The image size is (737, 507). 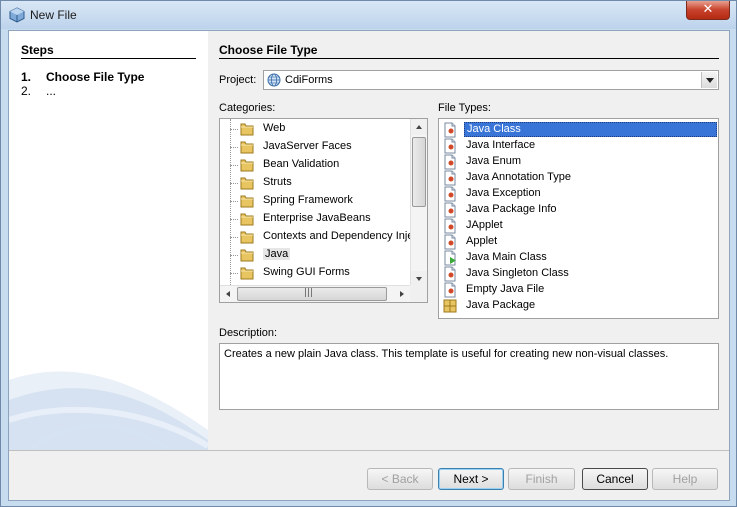 I want to click on categories-vertical-scrollbar, so click(x=418, y=203).